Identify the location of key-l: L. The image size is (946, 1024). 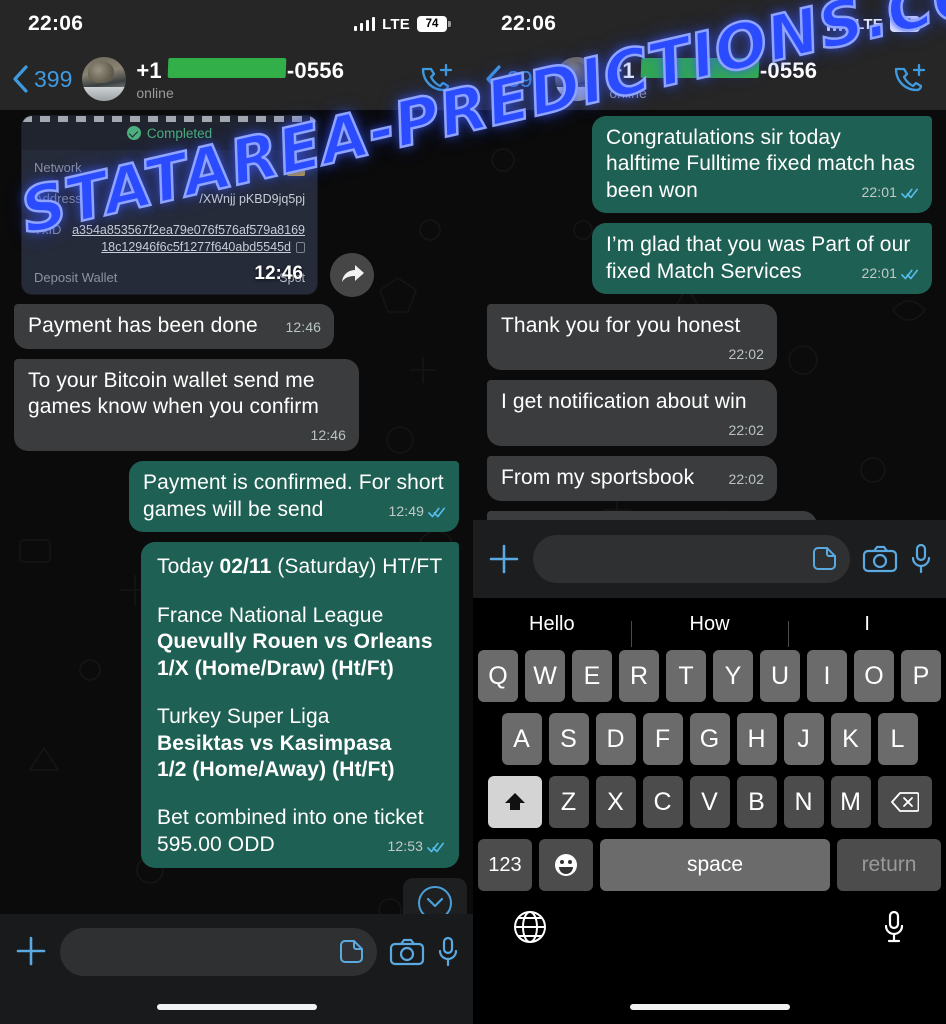
(897, 739).